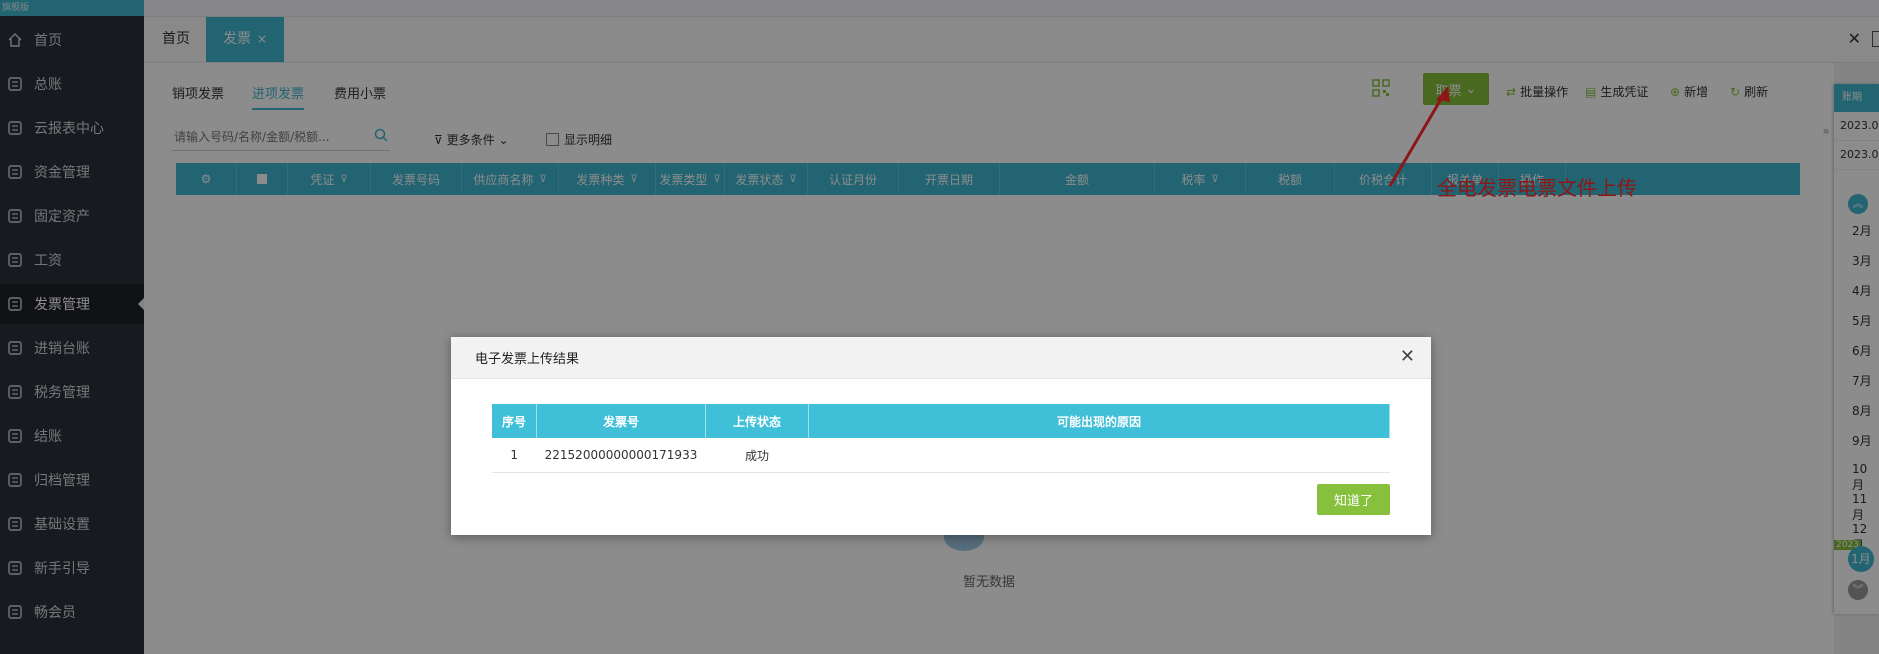  I want to click on acknowledge-button: 知道了, so click(1353, 499).